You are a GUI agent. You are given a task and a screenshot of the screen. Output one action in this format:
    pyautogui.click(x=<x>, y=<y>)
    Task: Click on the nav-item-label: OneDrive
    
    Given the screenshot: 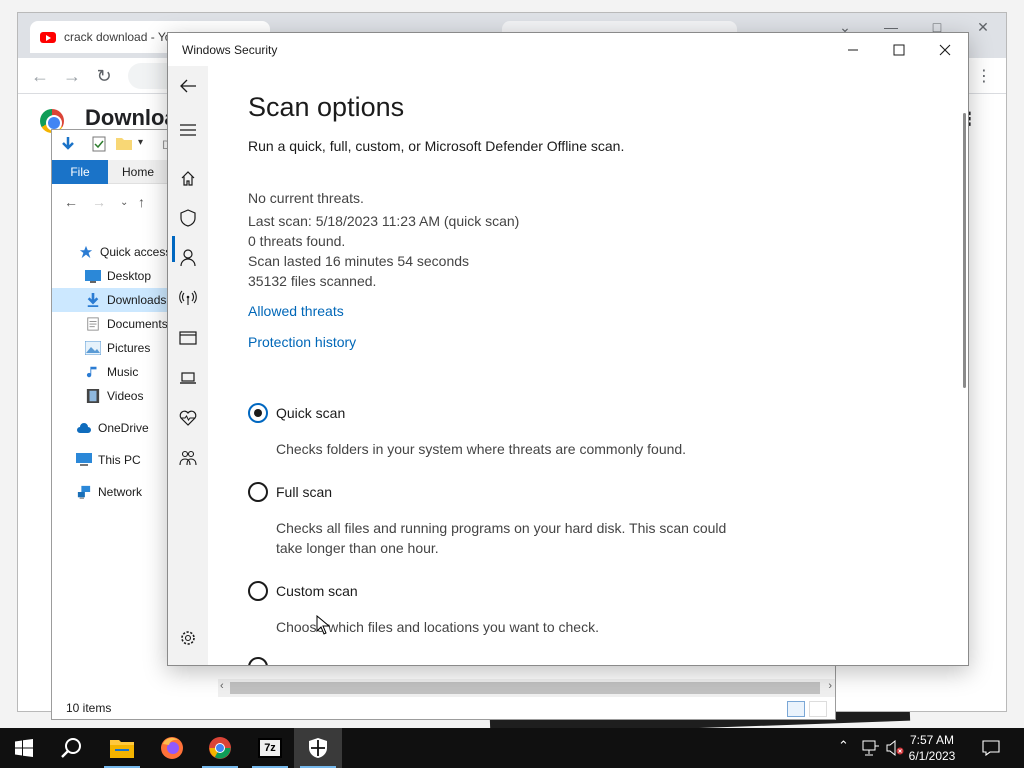 What is the action you would take?
    pyautogui.click(x=123, y=428)
    